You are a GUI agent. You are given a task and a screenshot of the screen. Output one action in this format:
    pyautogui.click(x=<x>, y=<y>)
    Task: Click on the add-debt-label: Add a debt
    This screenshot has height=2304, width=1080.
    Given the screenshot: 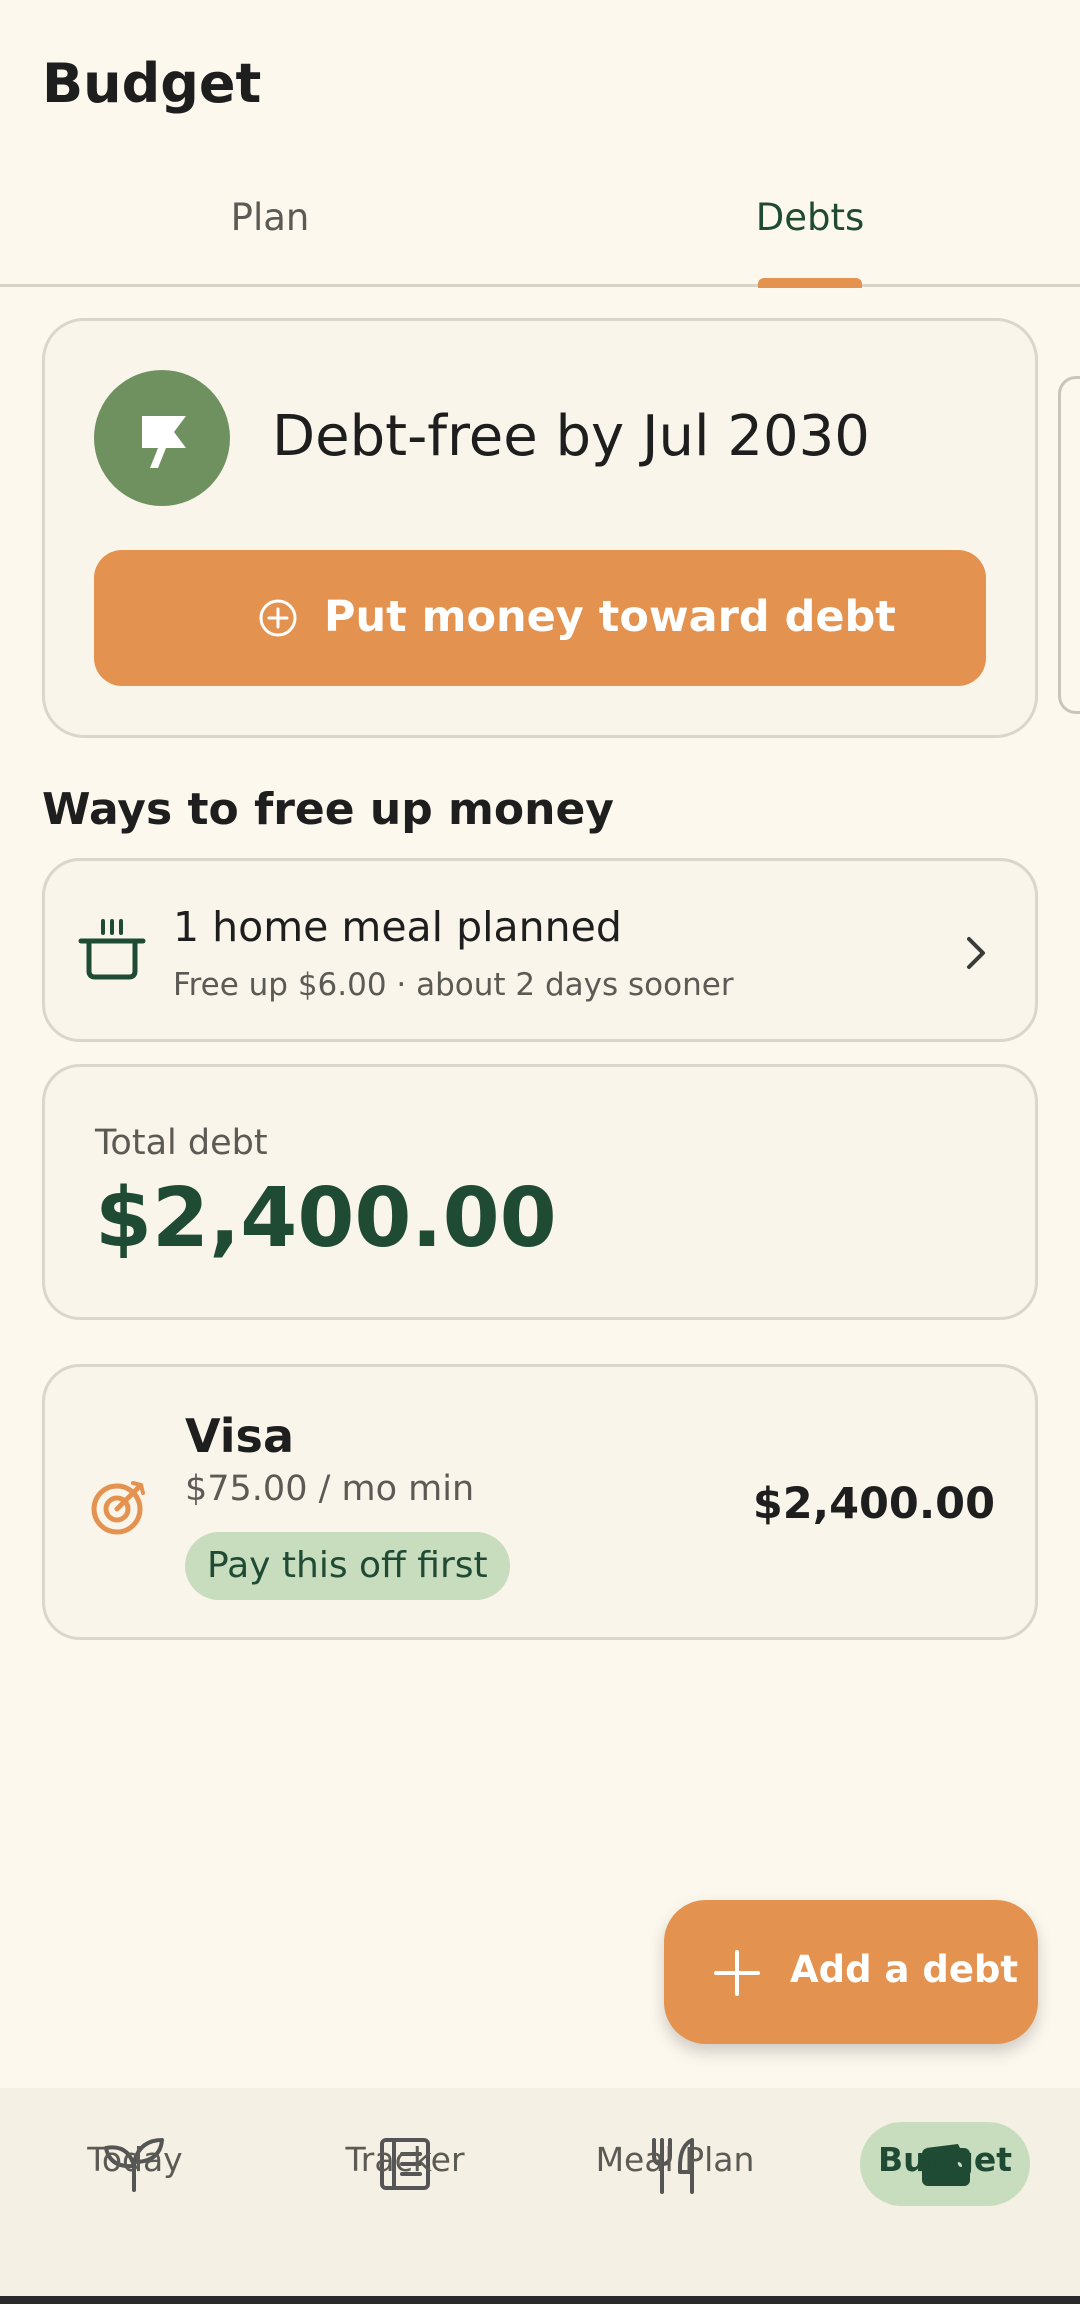 What is the action you would take?
    pyautogui.click(x=904, y=1969)
    